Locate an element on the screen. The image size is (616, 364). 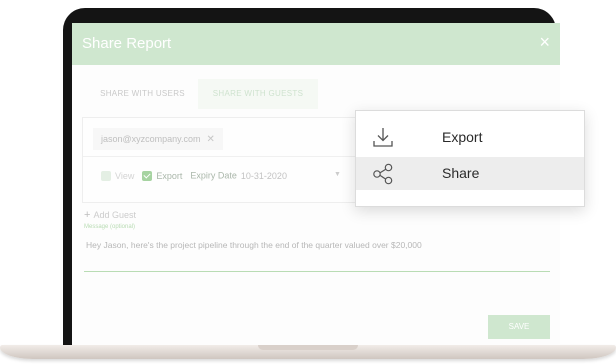
laptop-notch is located at coordinates (308, 347).